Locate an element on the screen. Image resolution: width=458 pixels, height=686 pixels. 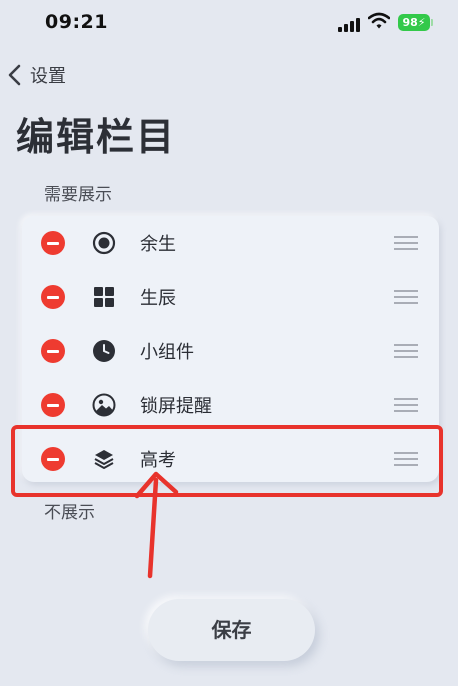
radio-target-icon is located at coordinates (104, 243).